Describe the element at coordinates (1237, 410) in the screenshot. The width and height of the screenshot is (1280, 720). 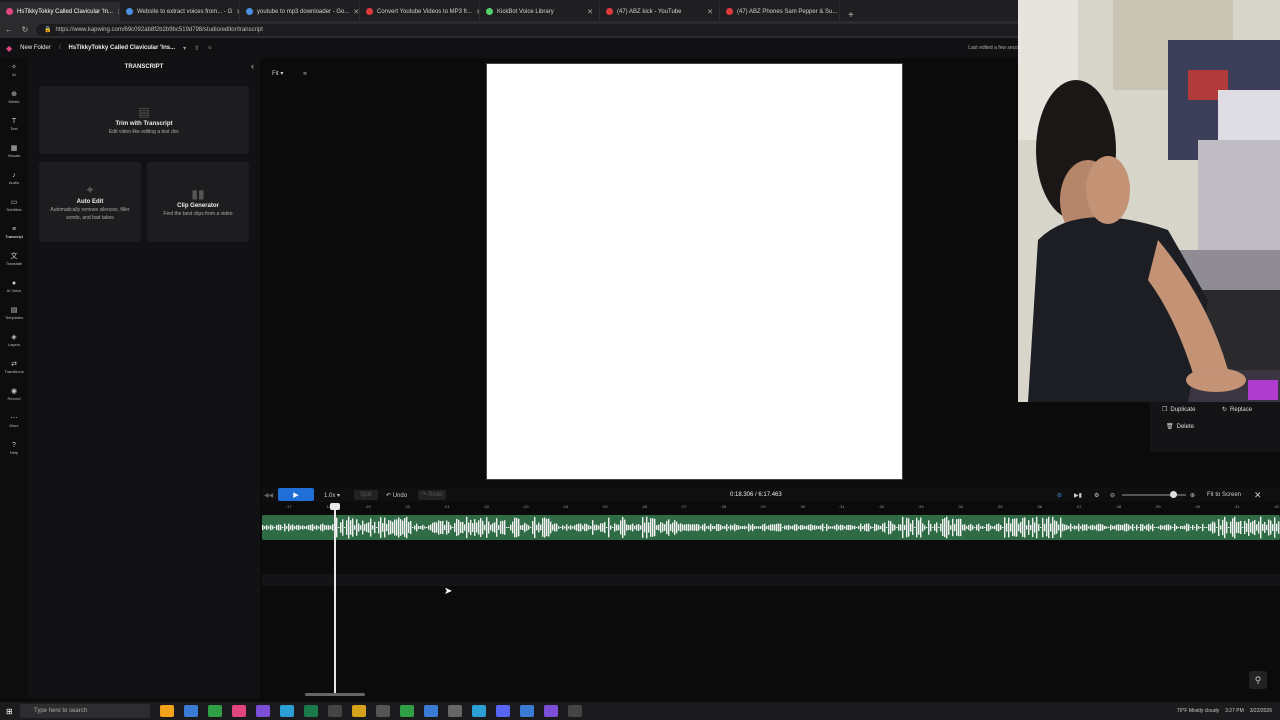
I see `replace-button: ↻ Replace` at that location.